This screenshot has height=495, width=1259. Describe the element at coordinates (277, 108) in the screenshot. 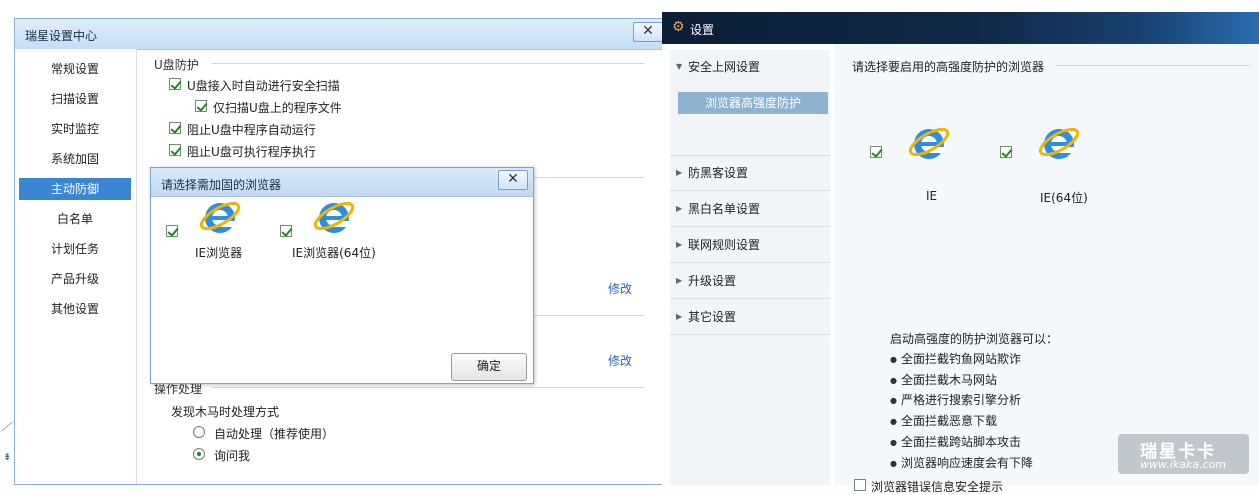

I see `usb-program-only-label: 仅扫描U盘上的程序文件` at that location.